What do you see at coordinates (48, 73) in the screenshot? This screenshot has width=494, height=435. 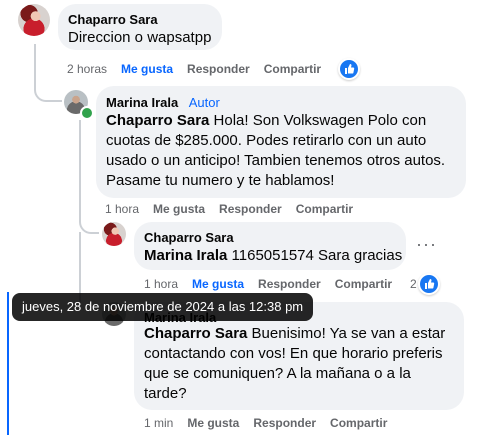 I see `thread-line-main` at bounding box center [48, 73].